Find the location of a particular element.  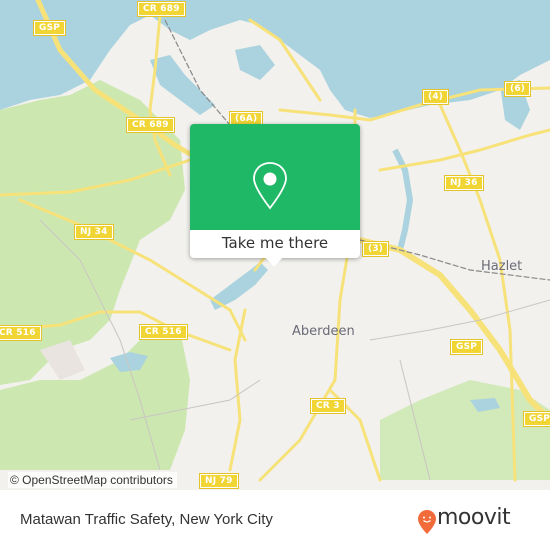

popup-pointer is located at coordinates (274, 262).